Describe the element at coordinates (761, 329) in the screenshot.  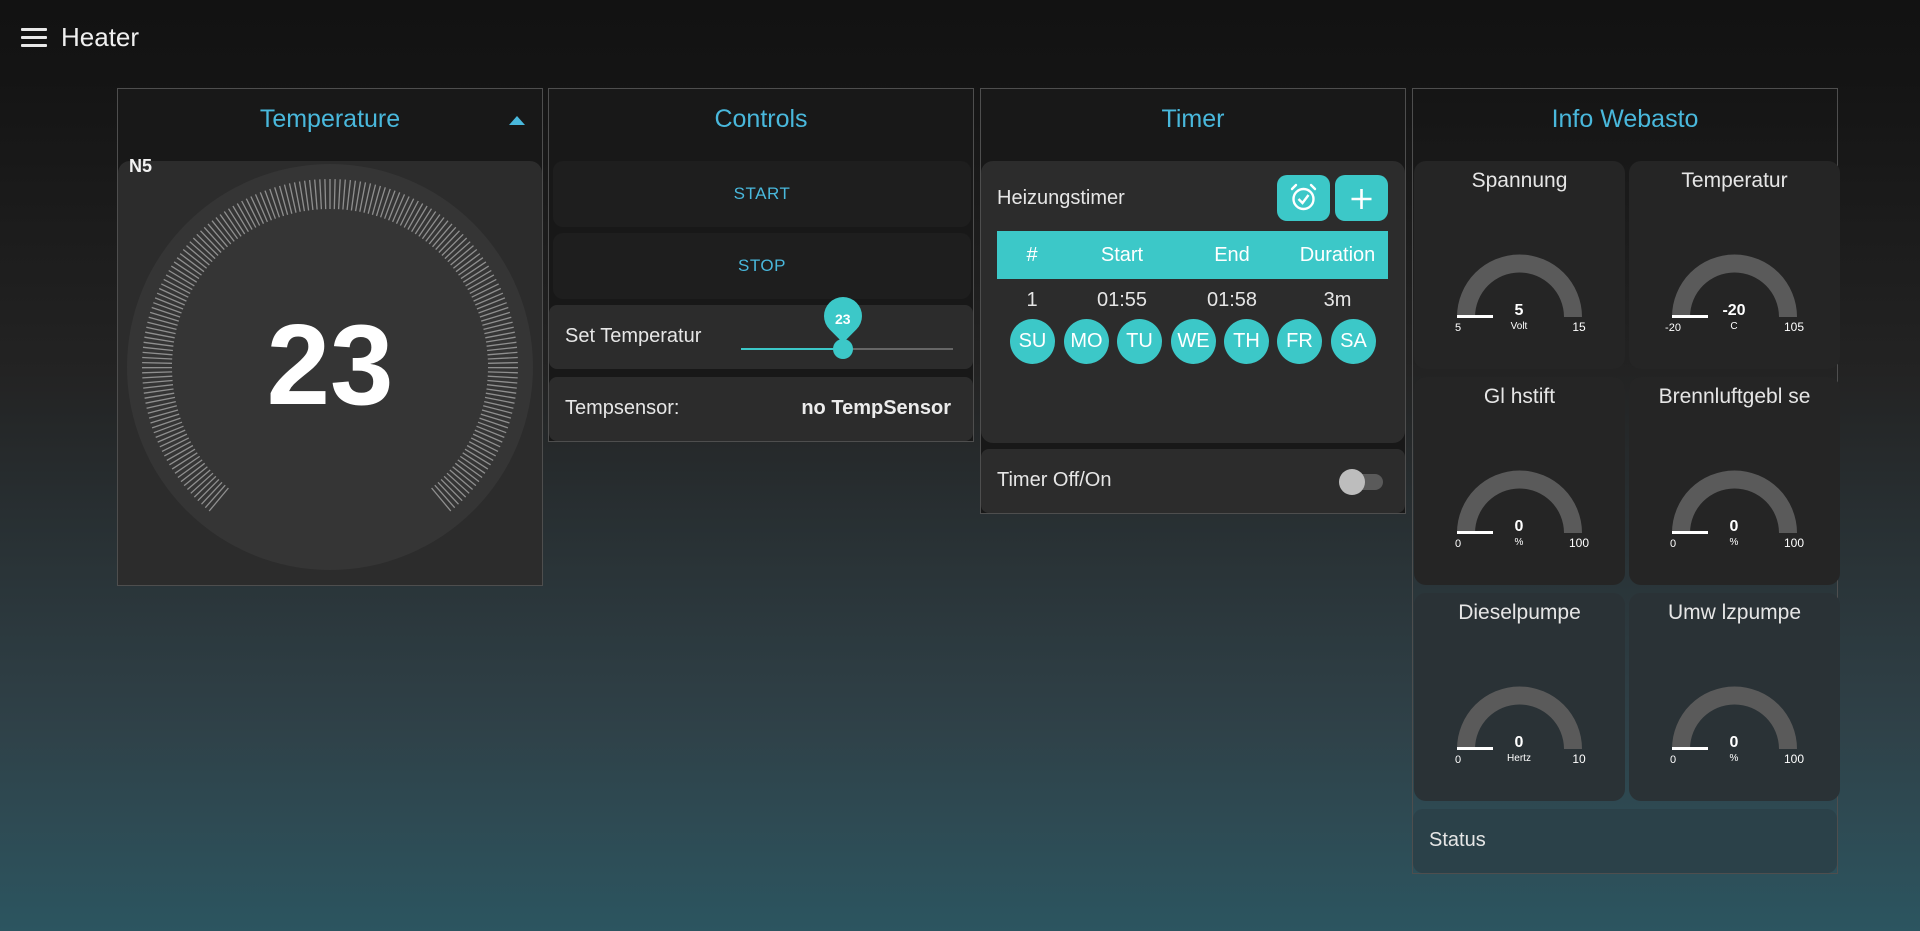
I see `set-temperature-row: Set Temperatur 23` at that location.